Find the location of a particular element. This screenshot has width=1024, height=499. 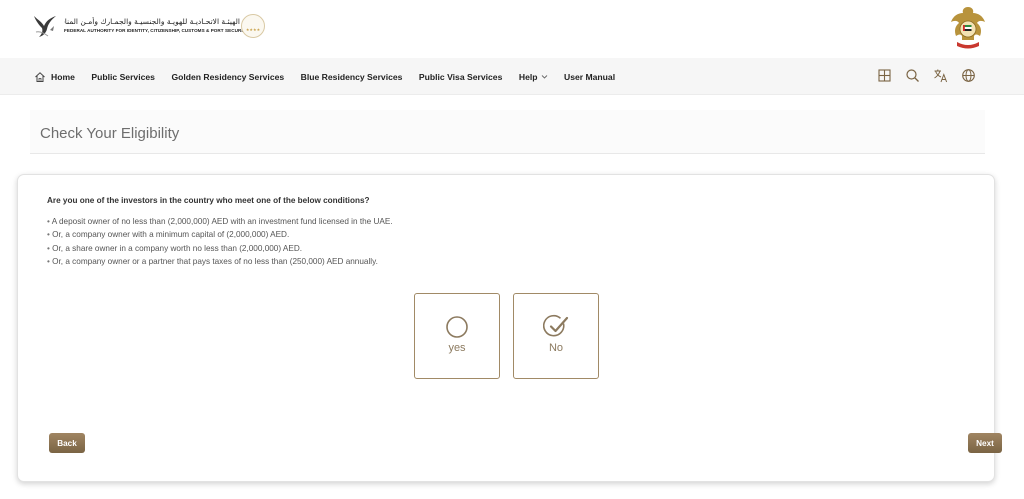

star-rating-icon: ★★★★ is located at coordinates (253, 29).